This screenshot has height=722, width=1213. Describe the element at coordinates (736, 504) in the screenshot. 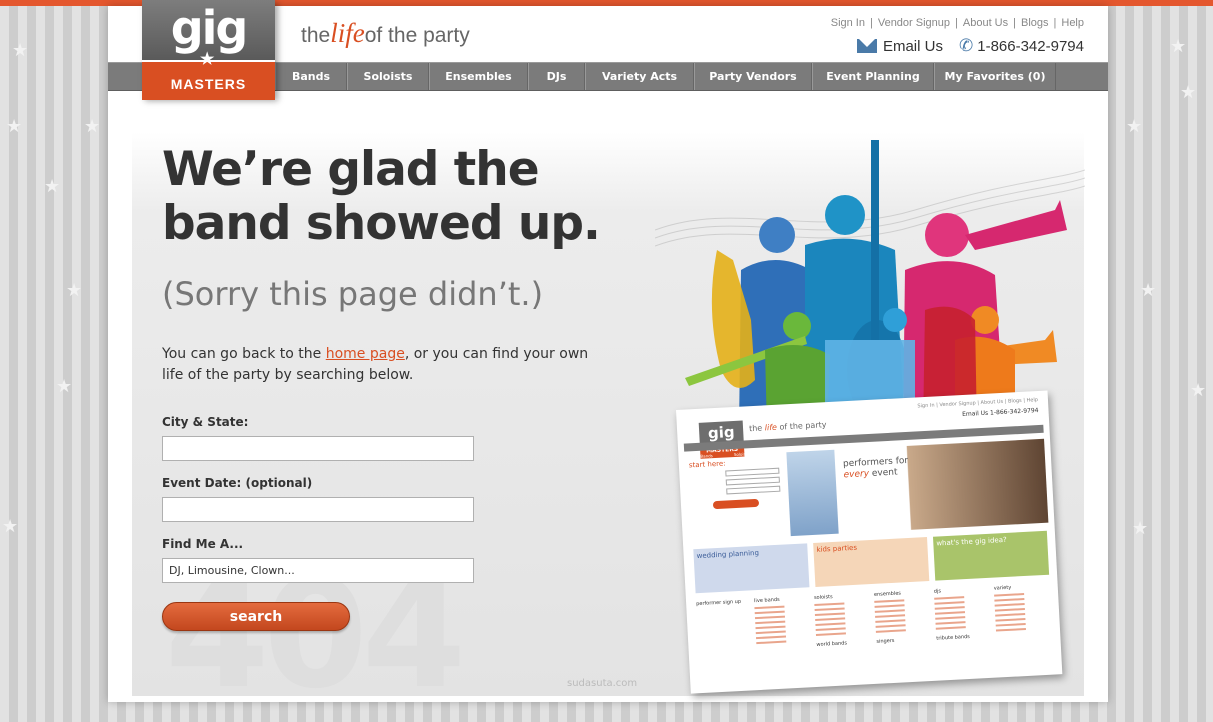

I see `preview-find-button` at that location.